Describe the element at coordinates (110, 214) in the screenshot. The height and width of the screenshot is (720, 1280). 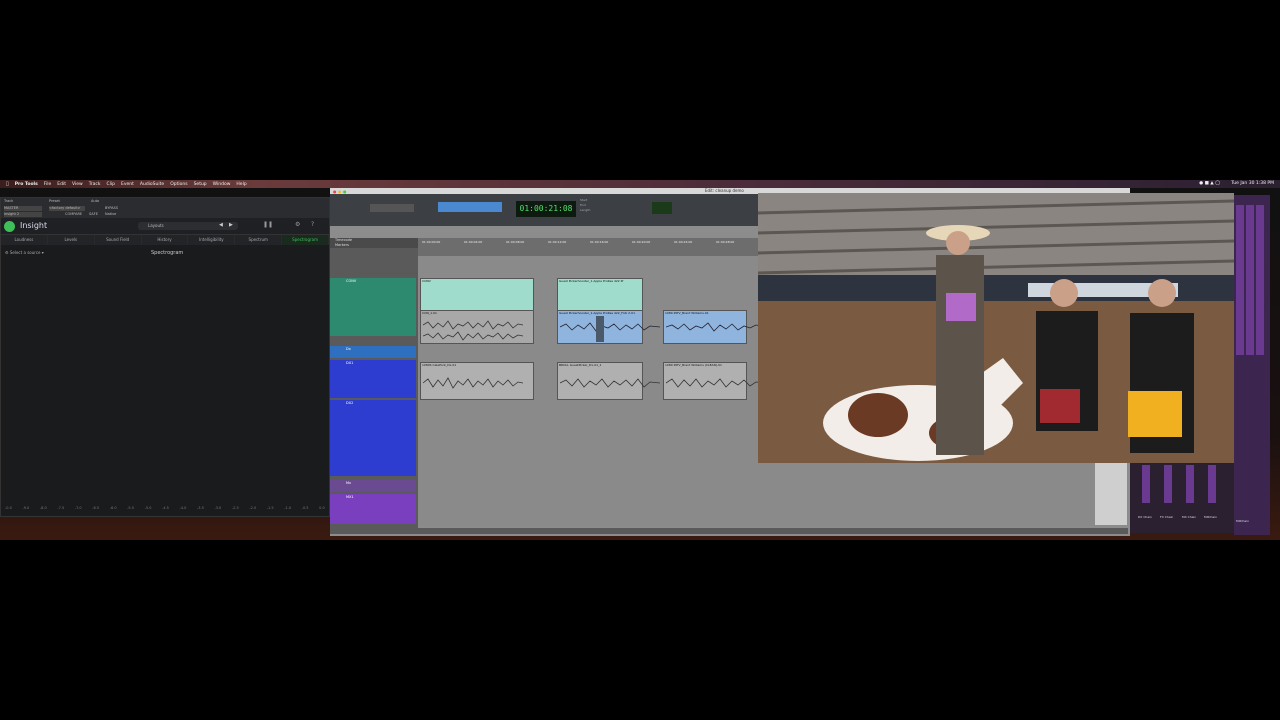
I see `native-button: Native` at that location.